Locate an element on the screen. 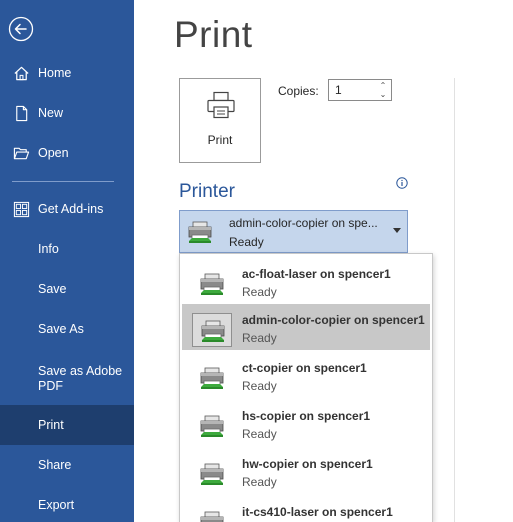 Image resolution: width=513 pixels, height=522 pixels. printer-option: hw-copier on spencer1 Ready is located at coordinates (306, 471).